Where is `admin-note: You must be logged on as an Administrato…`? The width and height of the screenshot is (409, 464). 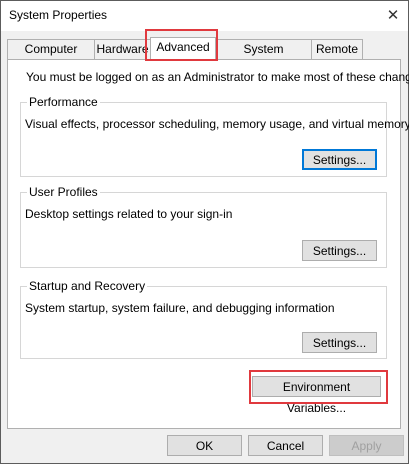
admin-note: You must be logged on as an Administrato… is located at coordinates (217, 77).